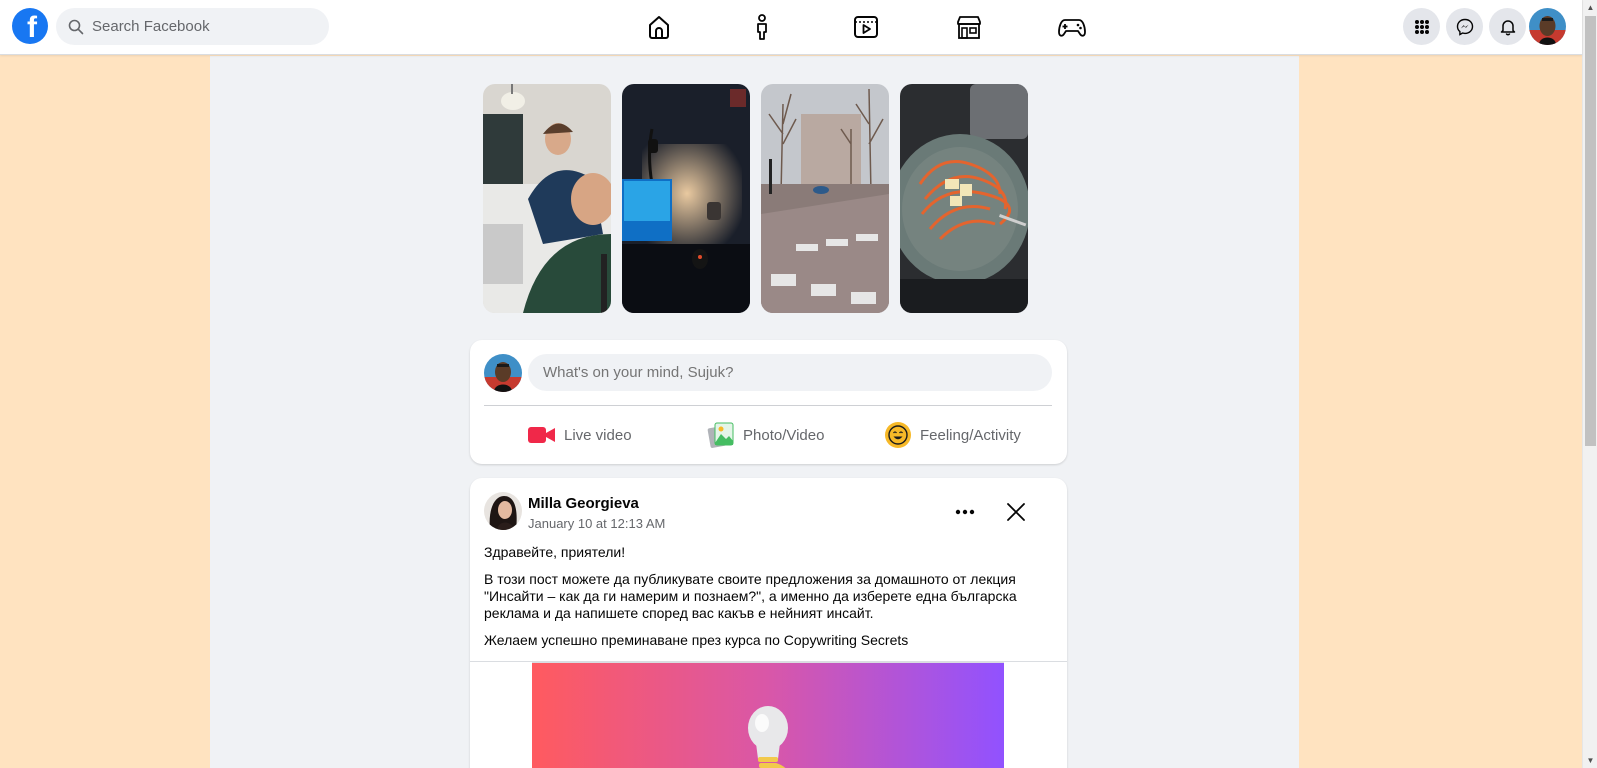 This screenshot has width=1597, height=768. What do you see at coordinates (202, 26) in the screenshot?
I see `search-input` at bounding box center [202, 26].